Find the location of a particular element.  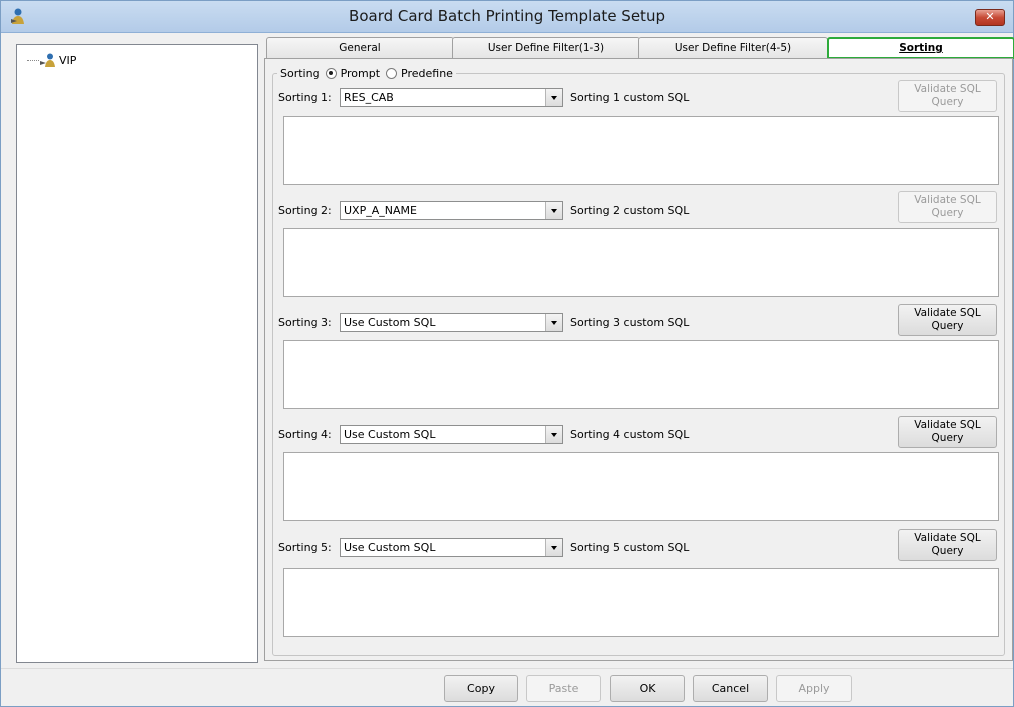

sorting-3-value: Use Custom SQL is located at coordinates (390, 322).